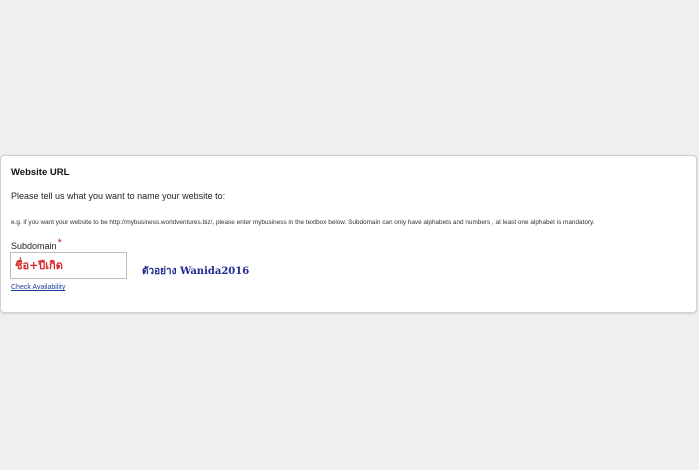  What do you see at coordinates (40, 172) in the screenshot?
I see `section-title: Website URL` at bounding box center [40, 172].